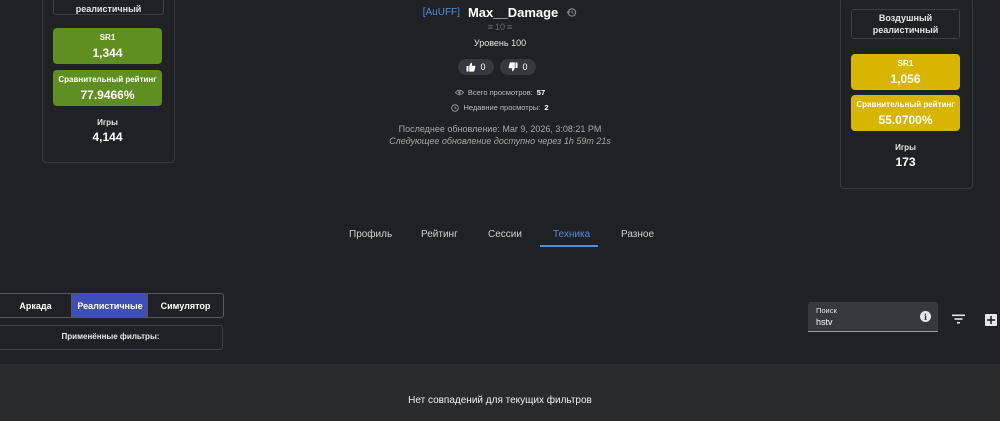 Image resolution: width=1000 pixels, height=421 pixels. I want to click on right-rating-value: 55.0700%, so click(905, 119).